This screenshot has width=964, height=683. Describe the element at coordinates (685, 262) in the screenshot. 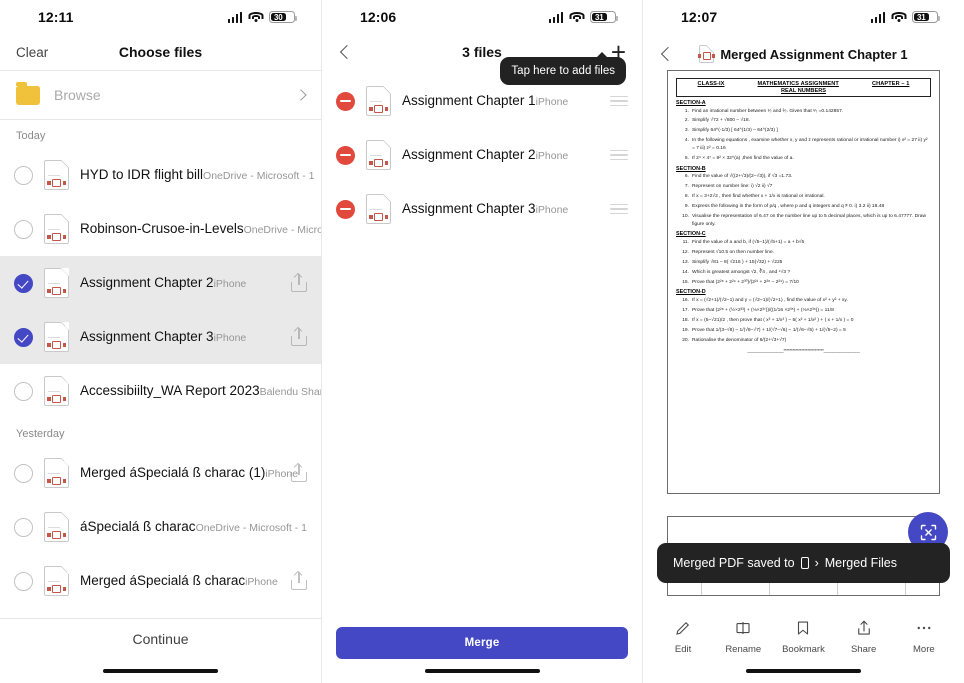

I see `question-number: 13.` at that location.